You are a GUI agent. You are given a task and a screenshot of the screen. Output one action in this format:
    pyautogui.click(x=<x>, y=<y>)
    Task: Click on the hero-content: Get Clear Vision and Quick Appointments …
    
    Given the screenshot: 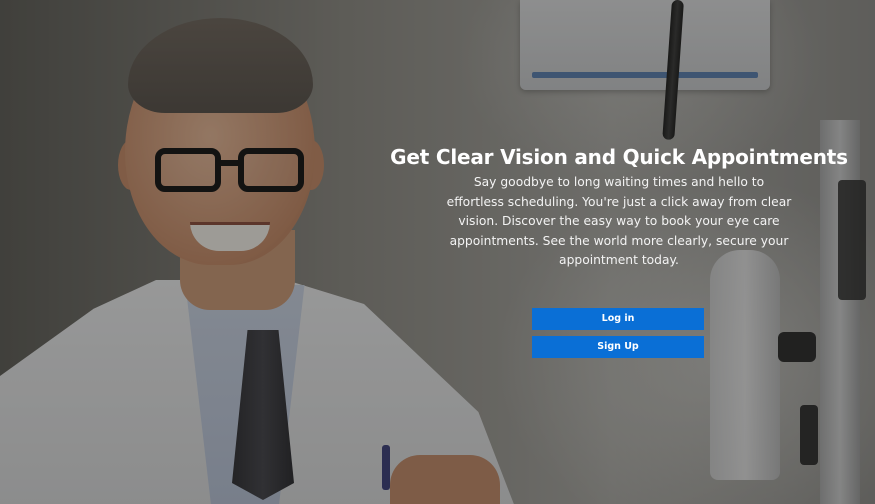 What is the action you would take?
    pyautogui.click(x=619, y=207)
    